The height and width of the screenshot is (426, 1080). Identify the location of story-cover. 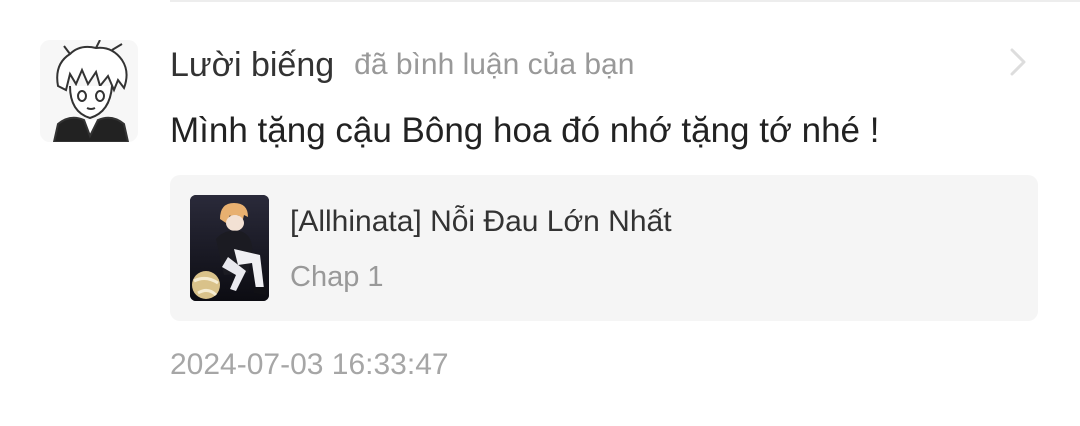
(229, 248).